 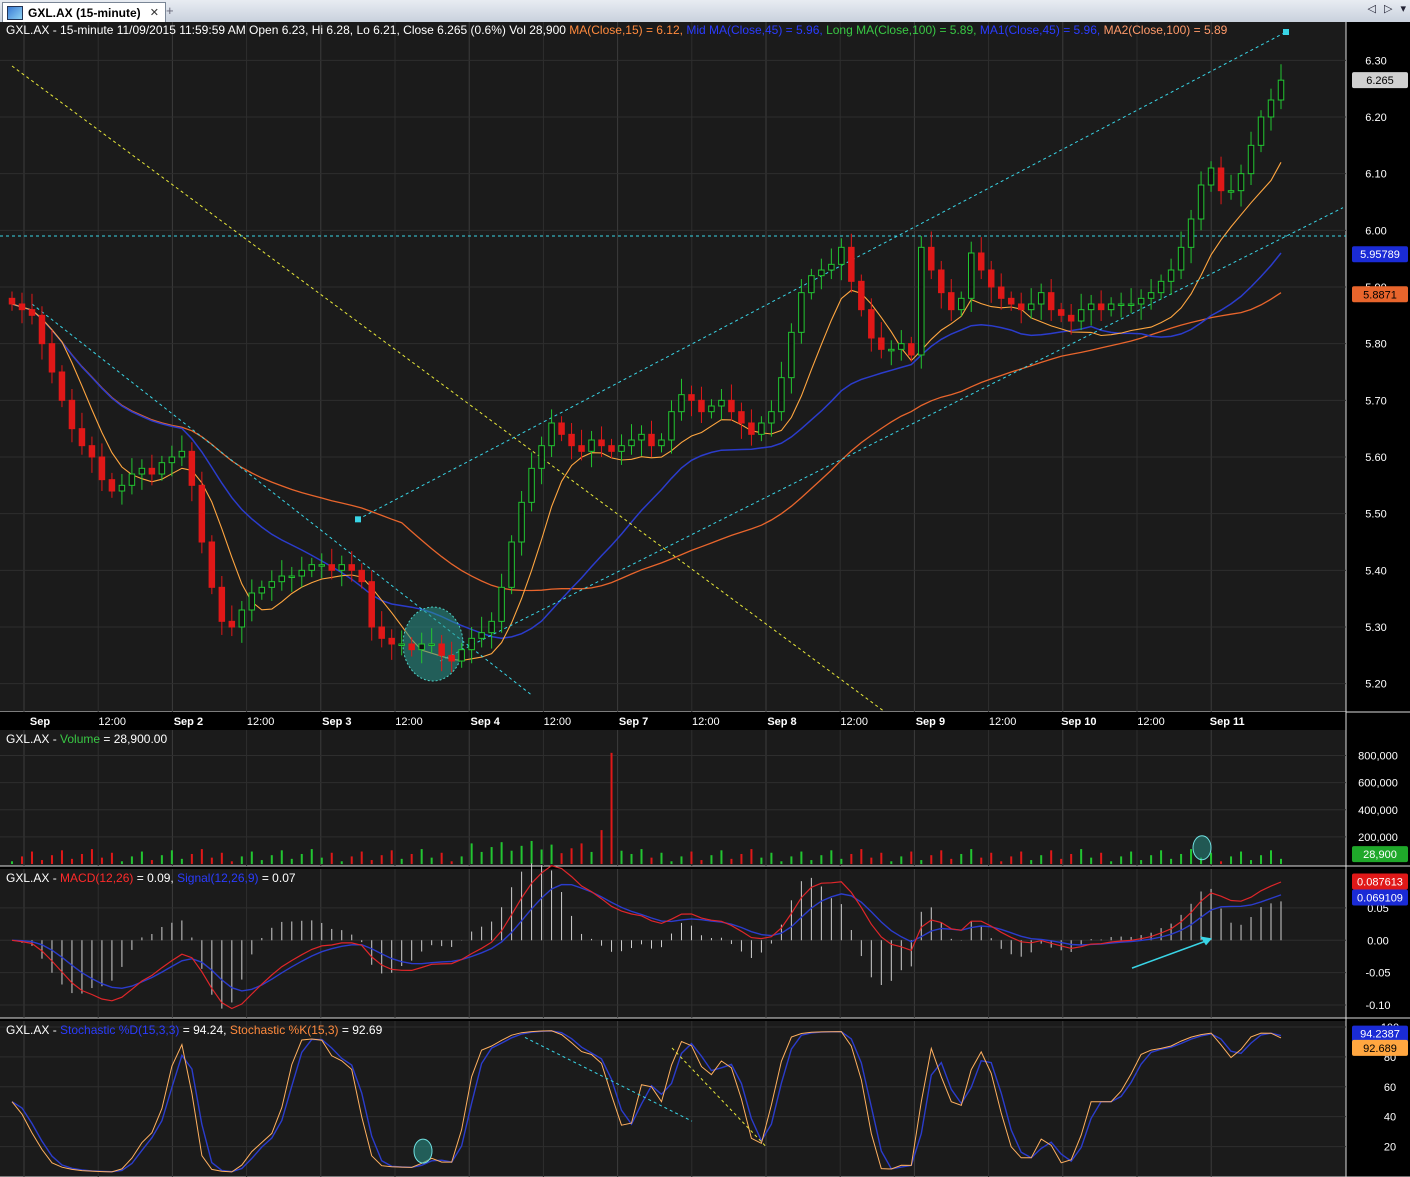 What do you see at coordinates (1375, 401) in the screenshot?
I see `price-tick-label: 5.70` at bounding box center [1375, 401].